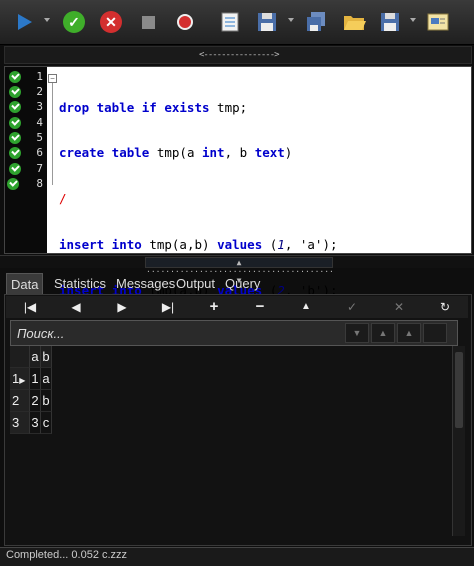 This screenshot has height=566, width=474. Describe the element at coordinates (352, 307) in the screenshot. I see `post-edit-icon: ✓` at that location.